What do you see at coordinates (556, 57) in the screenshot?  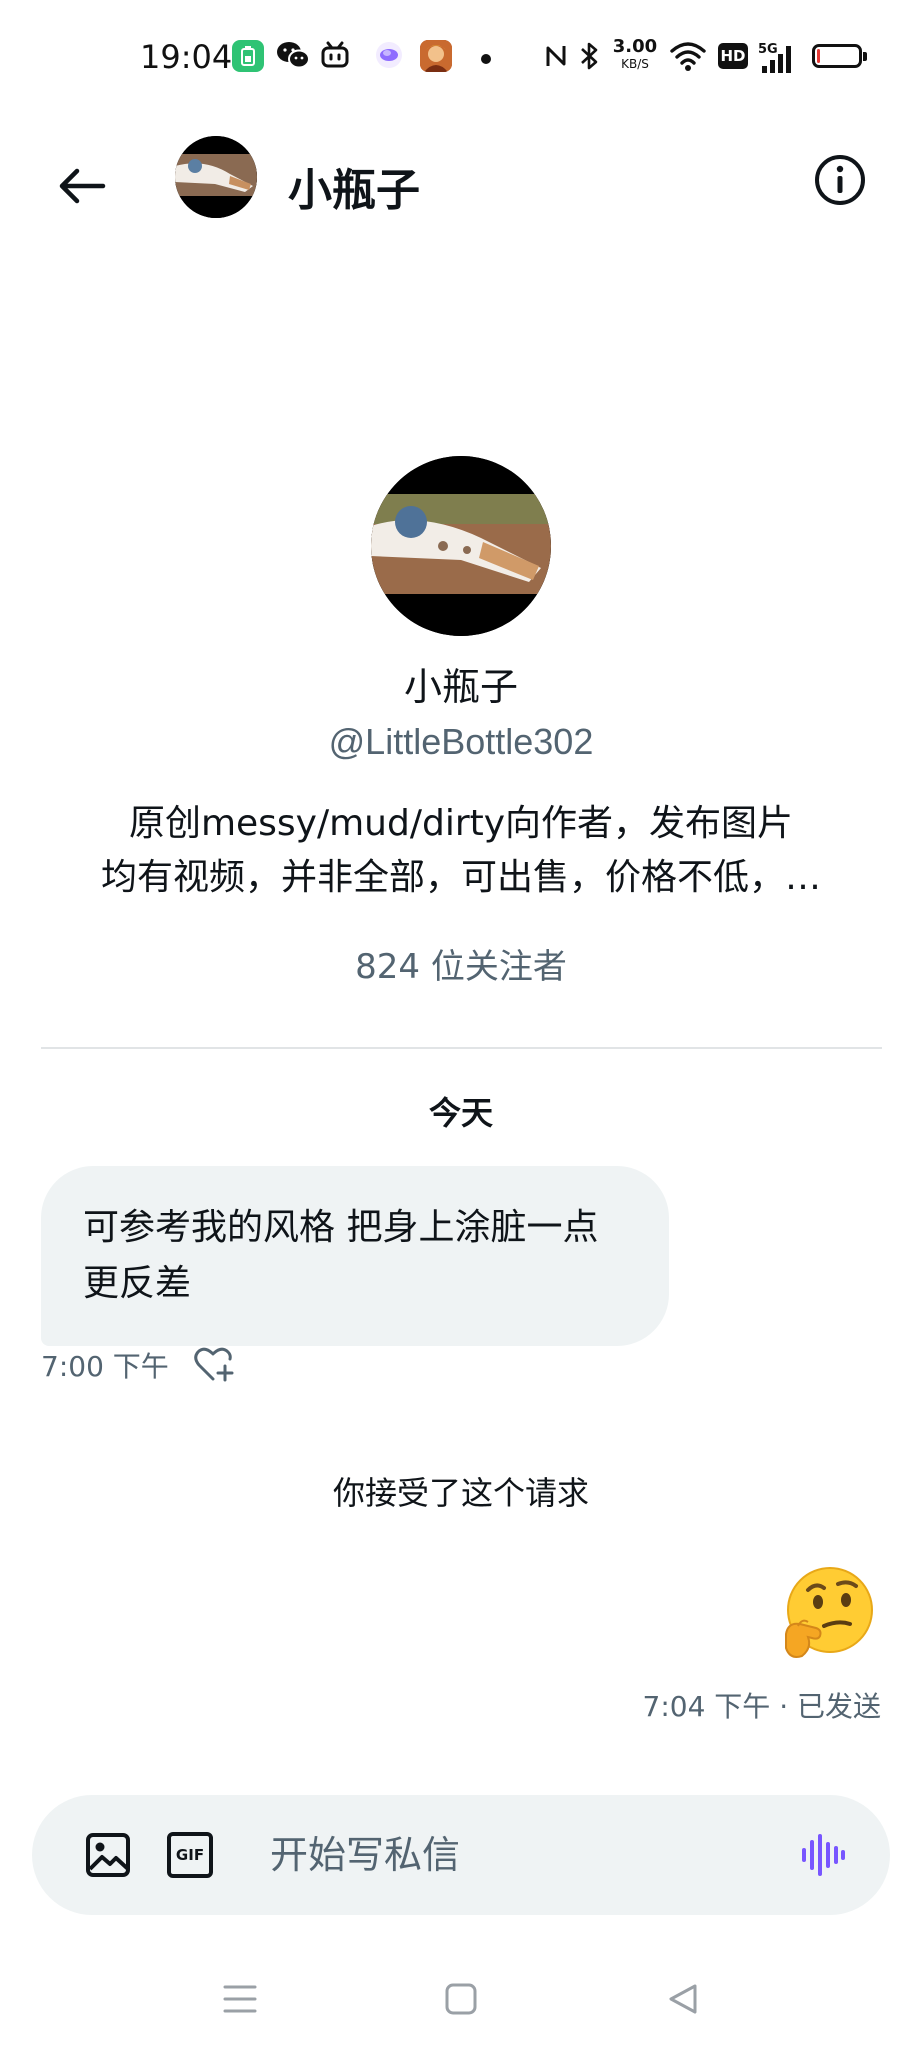 I see `nfc-icon` at bounding box center [556, 57].